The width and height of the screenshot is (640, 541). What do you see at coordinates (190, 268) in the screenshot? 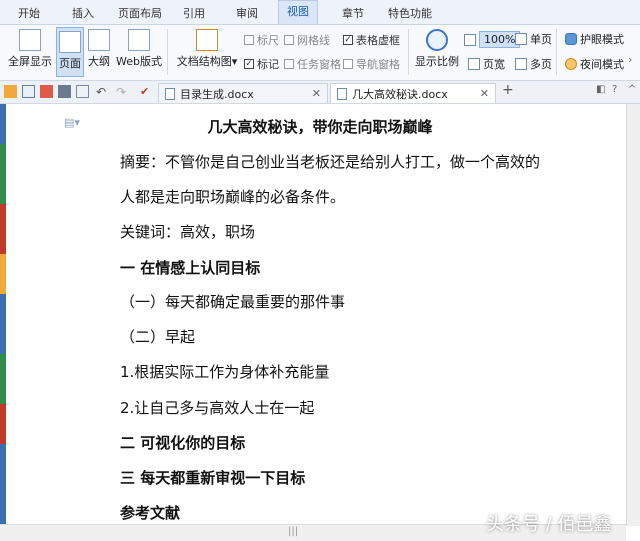
I see `heading-1: 一 在情感上认同目标` at bounding box center [190, 268].